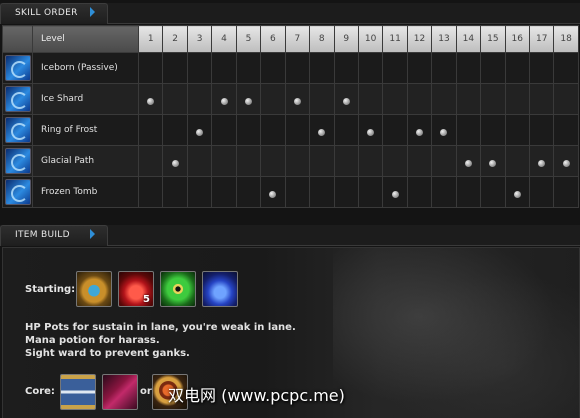 Image resolution: width=580 pixels, height=418 pixels. What do you see at coordinates (346, 39) in the screenshot?
I see `level-number-header: 9` at bounding box center [346, 39].